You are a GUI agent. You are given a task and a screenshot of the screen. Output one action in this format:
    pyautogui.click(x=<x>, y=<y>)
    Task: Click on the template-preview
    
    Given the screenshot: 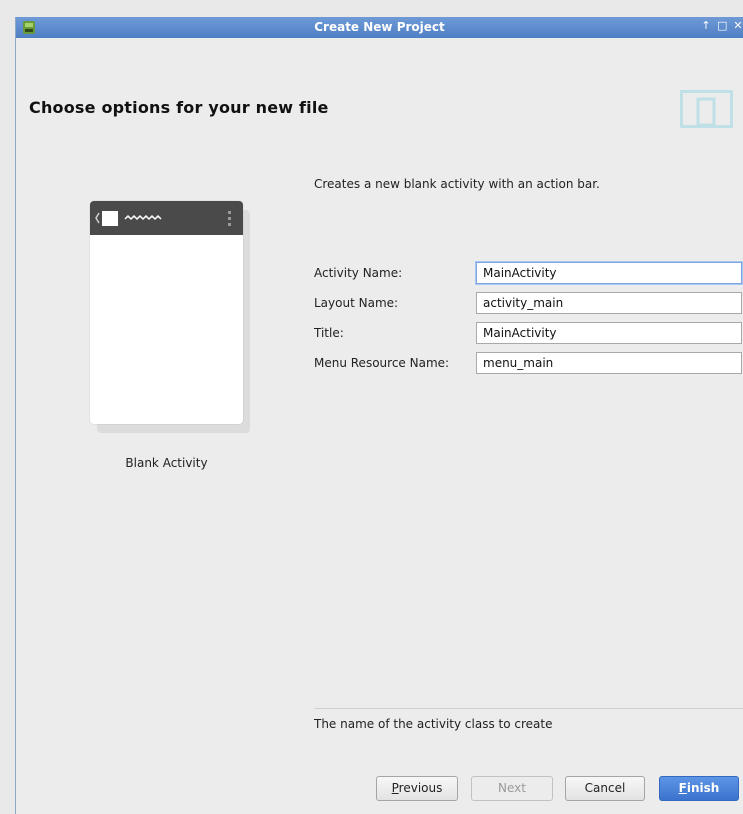 What is the action you would take?
    pyautogui.click(x=170, y=317)
    